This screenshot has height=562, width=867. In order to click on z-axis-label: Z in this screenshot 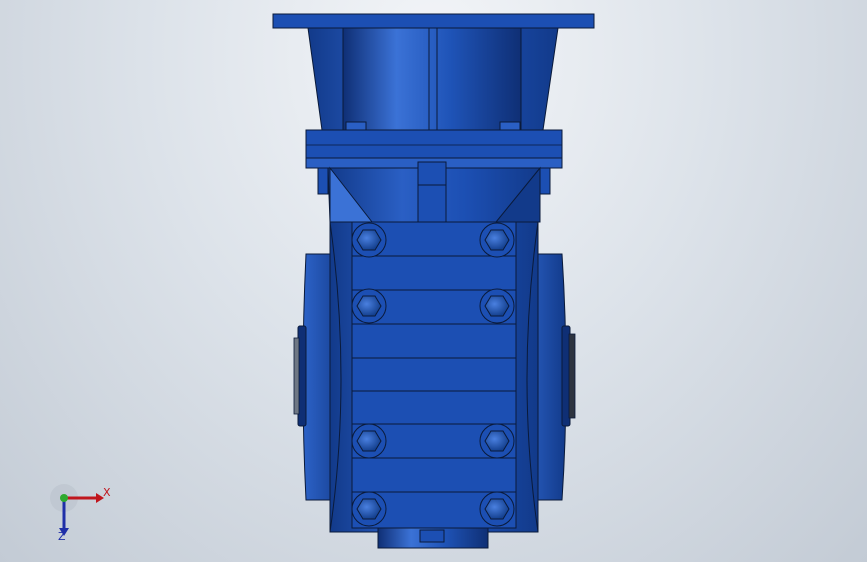, I will do `click(62, 536)`.